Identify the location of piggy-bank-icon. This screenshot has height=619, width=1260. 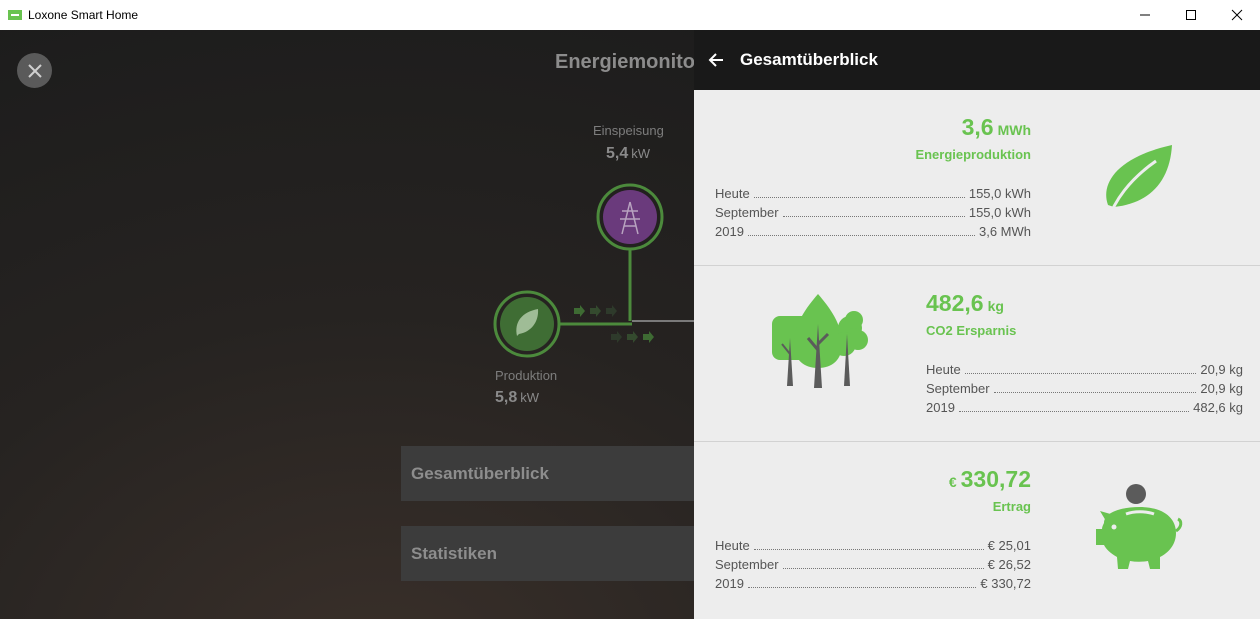
(1139, 526).